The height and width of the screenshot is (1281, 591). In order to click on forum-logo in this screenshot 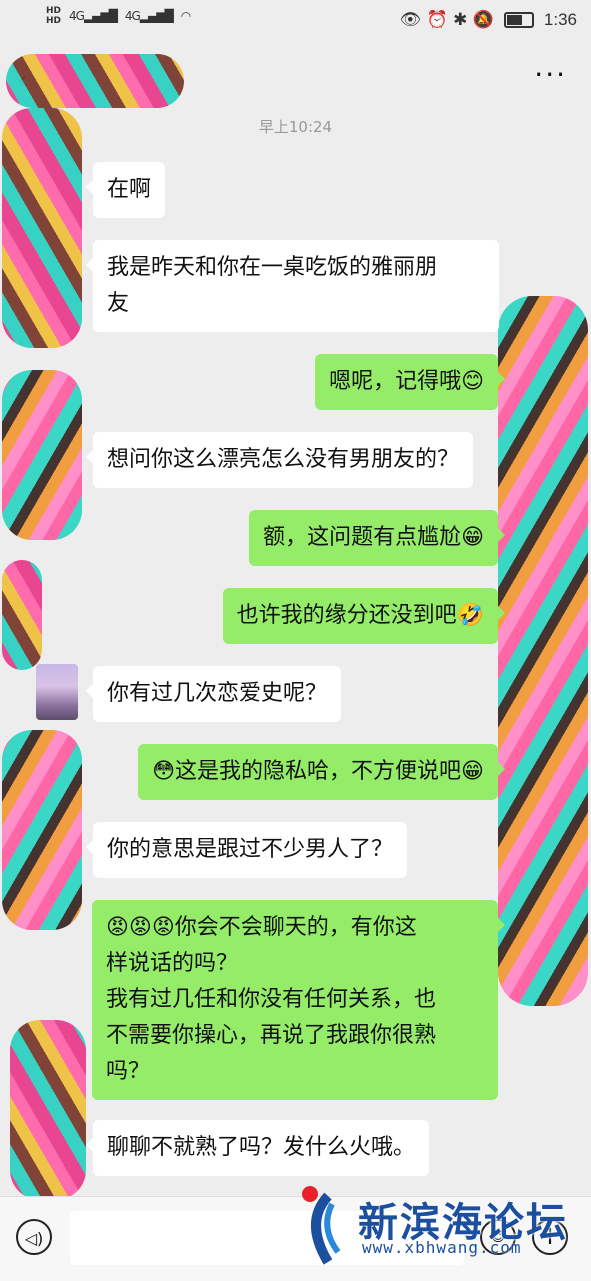, I will do `click(321, 1225)`.